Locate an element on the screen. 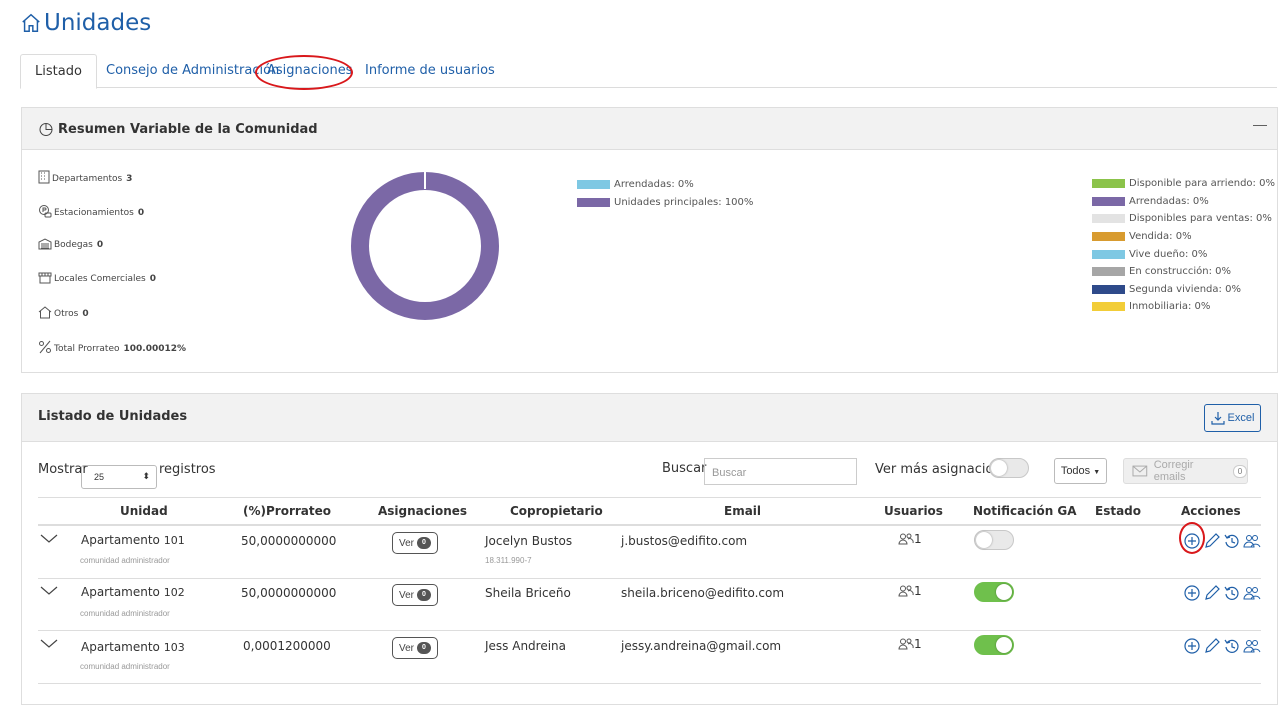  tab-informe-usuarios: Informe de usuarios is located at coordinates (430, 71).